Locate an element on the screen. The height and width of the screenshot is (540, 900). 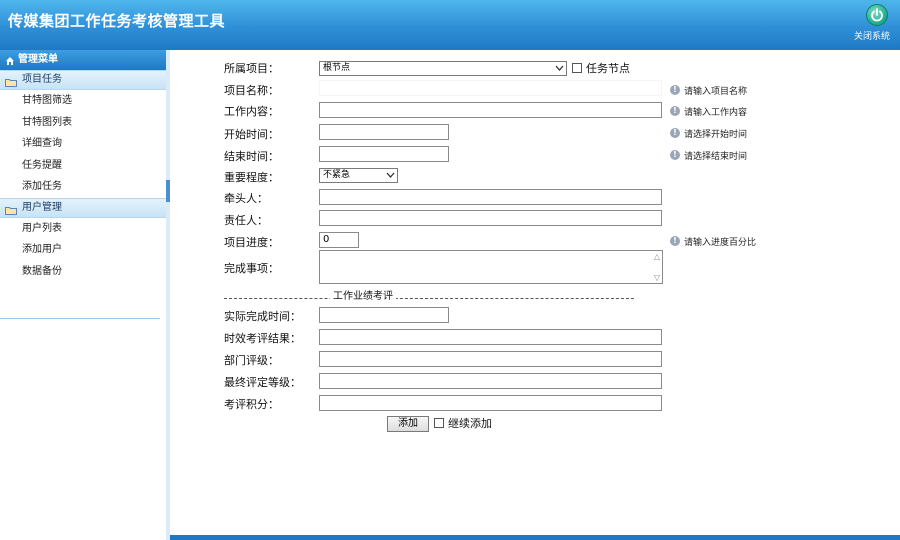
project-name-hint-text: 请输入项目名称 is located at coordinates (716, 92).